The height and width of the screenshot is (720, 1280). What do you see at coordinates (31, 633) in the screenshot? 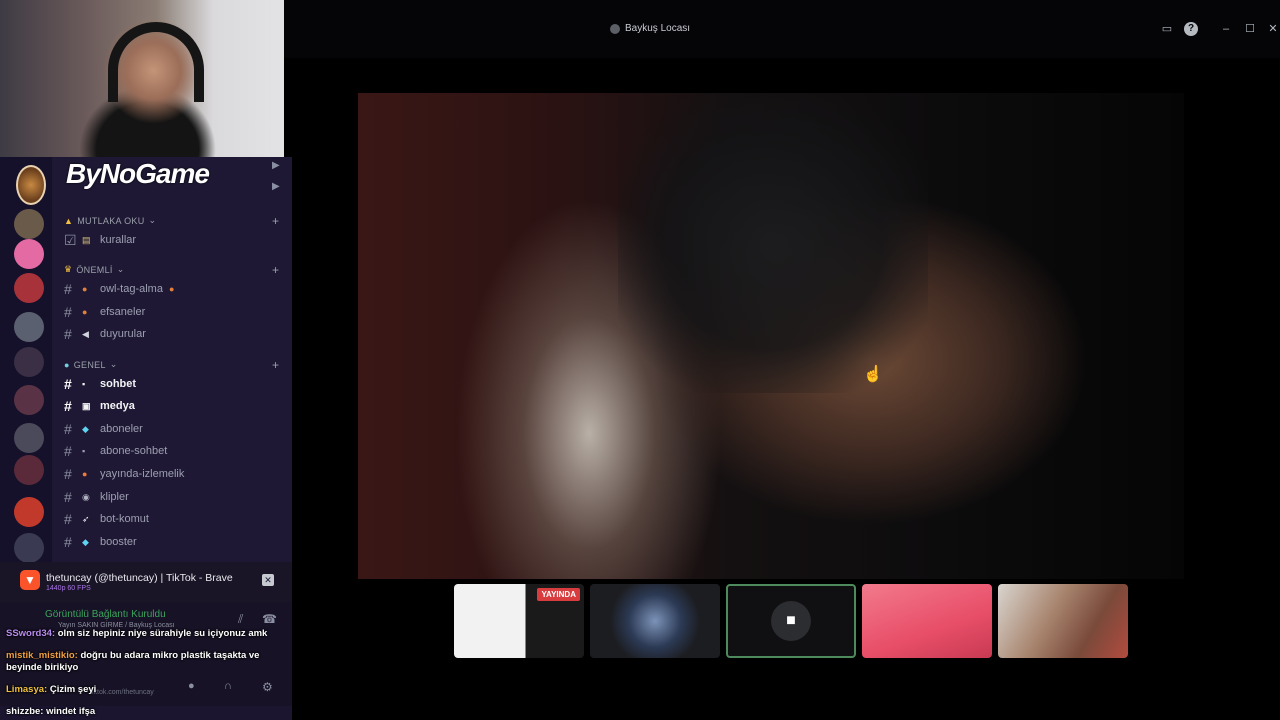
I see `chat-nick: SSword34:` at bounding box center [31, 633].